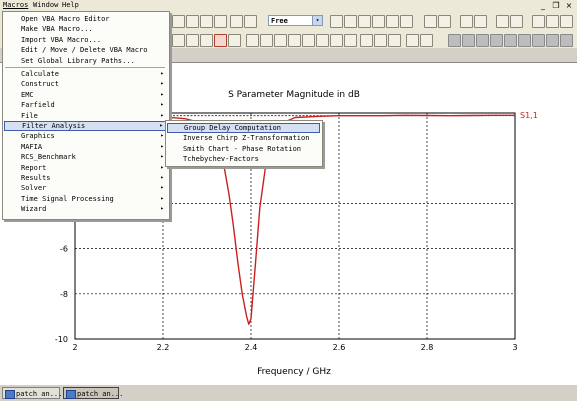 The width and height of the screenshot is (577, 401). I want to click on menu-item-wizard: Wizard ▸, so click(85, 209).